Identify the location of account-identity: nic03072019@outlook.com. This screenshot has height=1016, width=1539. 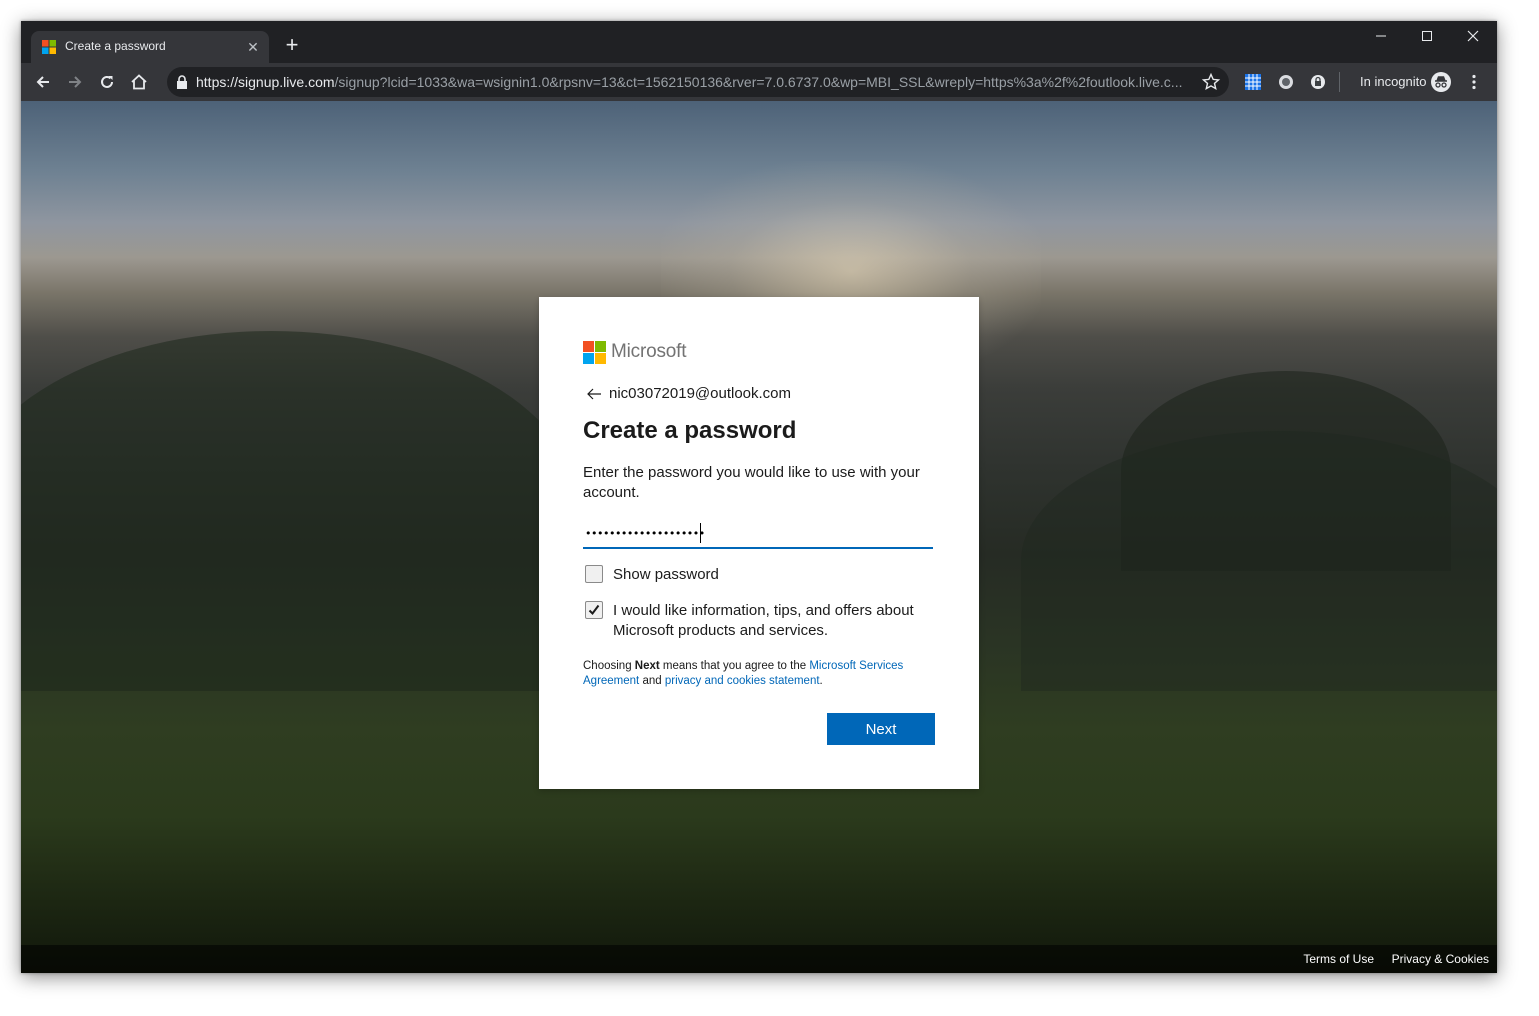
(700, 393).